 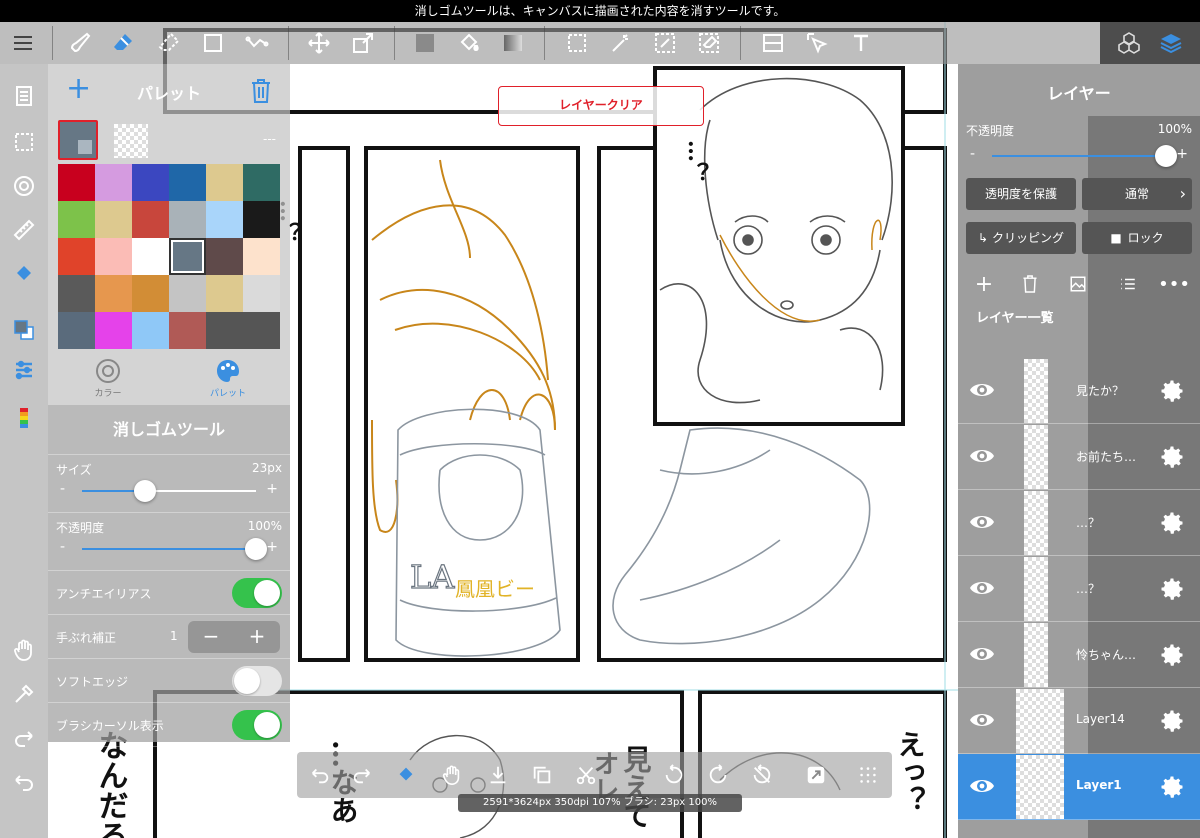 What do you see at coordinates (261, 91) in the screenshot?
I see `trash-icon` at bounding box center [261, 91].